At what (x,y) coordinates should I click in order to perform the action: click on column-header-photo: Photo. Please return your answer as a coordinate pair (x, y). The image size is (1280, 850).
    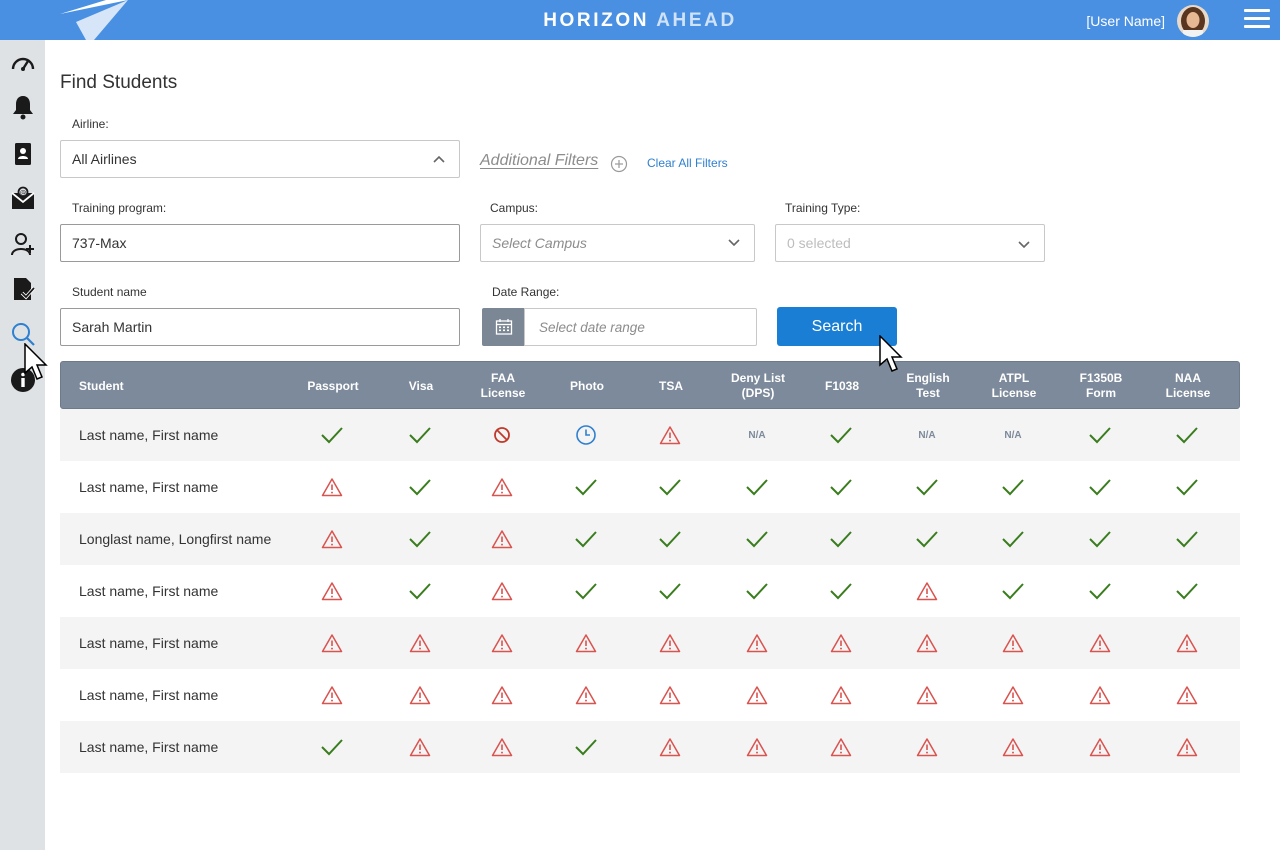
    Looking at the image, I should click on (587, 386).